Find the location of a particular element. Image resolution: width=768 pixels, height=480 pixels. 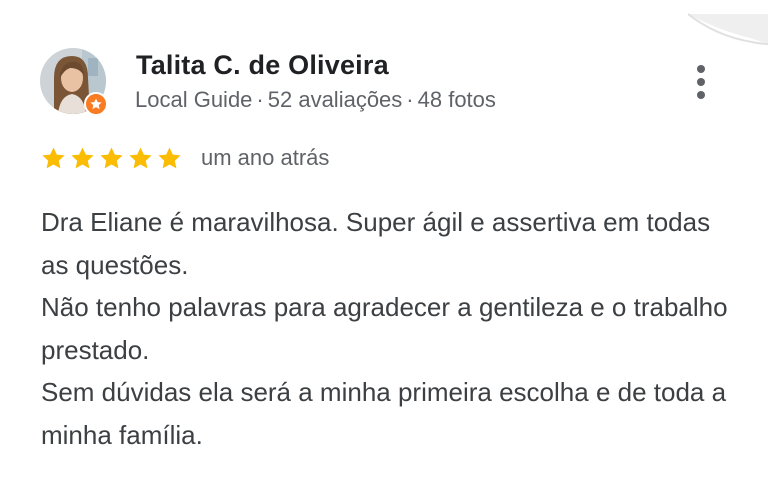

photos-count: 48 fotos is located at coordinates (456, 99).